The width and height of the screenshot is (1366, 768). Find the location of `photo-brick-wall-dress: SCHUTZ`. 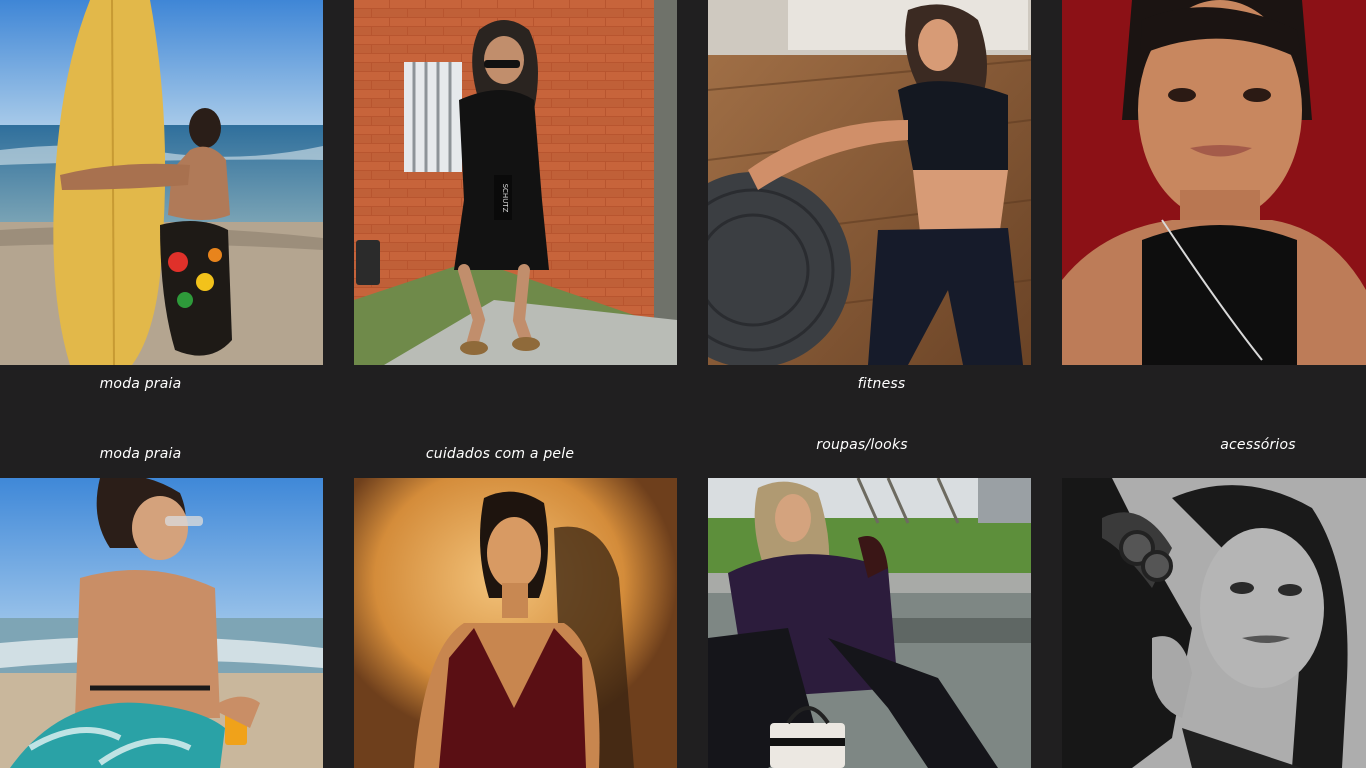

photo-brick-wall-dress: SCHUTZ is located at coordinates (515, 182).